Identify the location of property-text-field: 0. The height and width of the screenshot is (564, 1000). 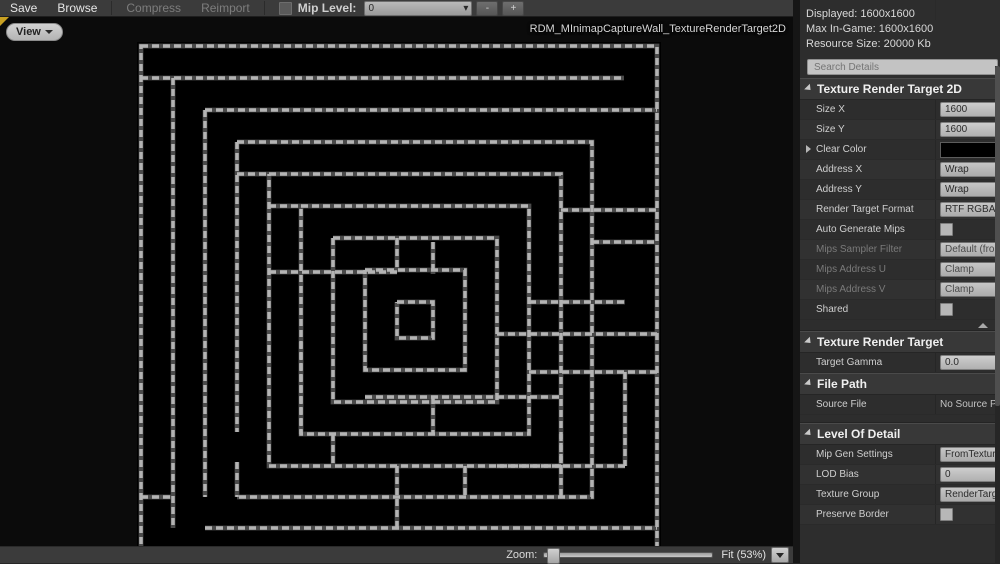
(970, 474).